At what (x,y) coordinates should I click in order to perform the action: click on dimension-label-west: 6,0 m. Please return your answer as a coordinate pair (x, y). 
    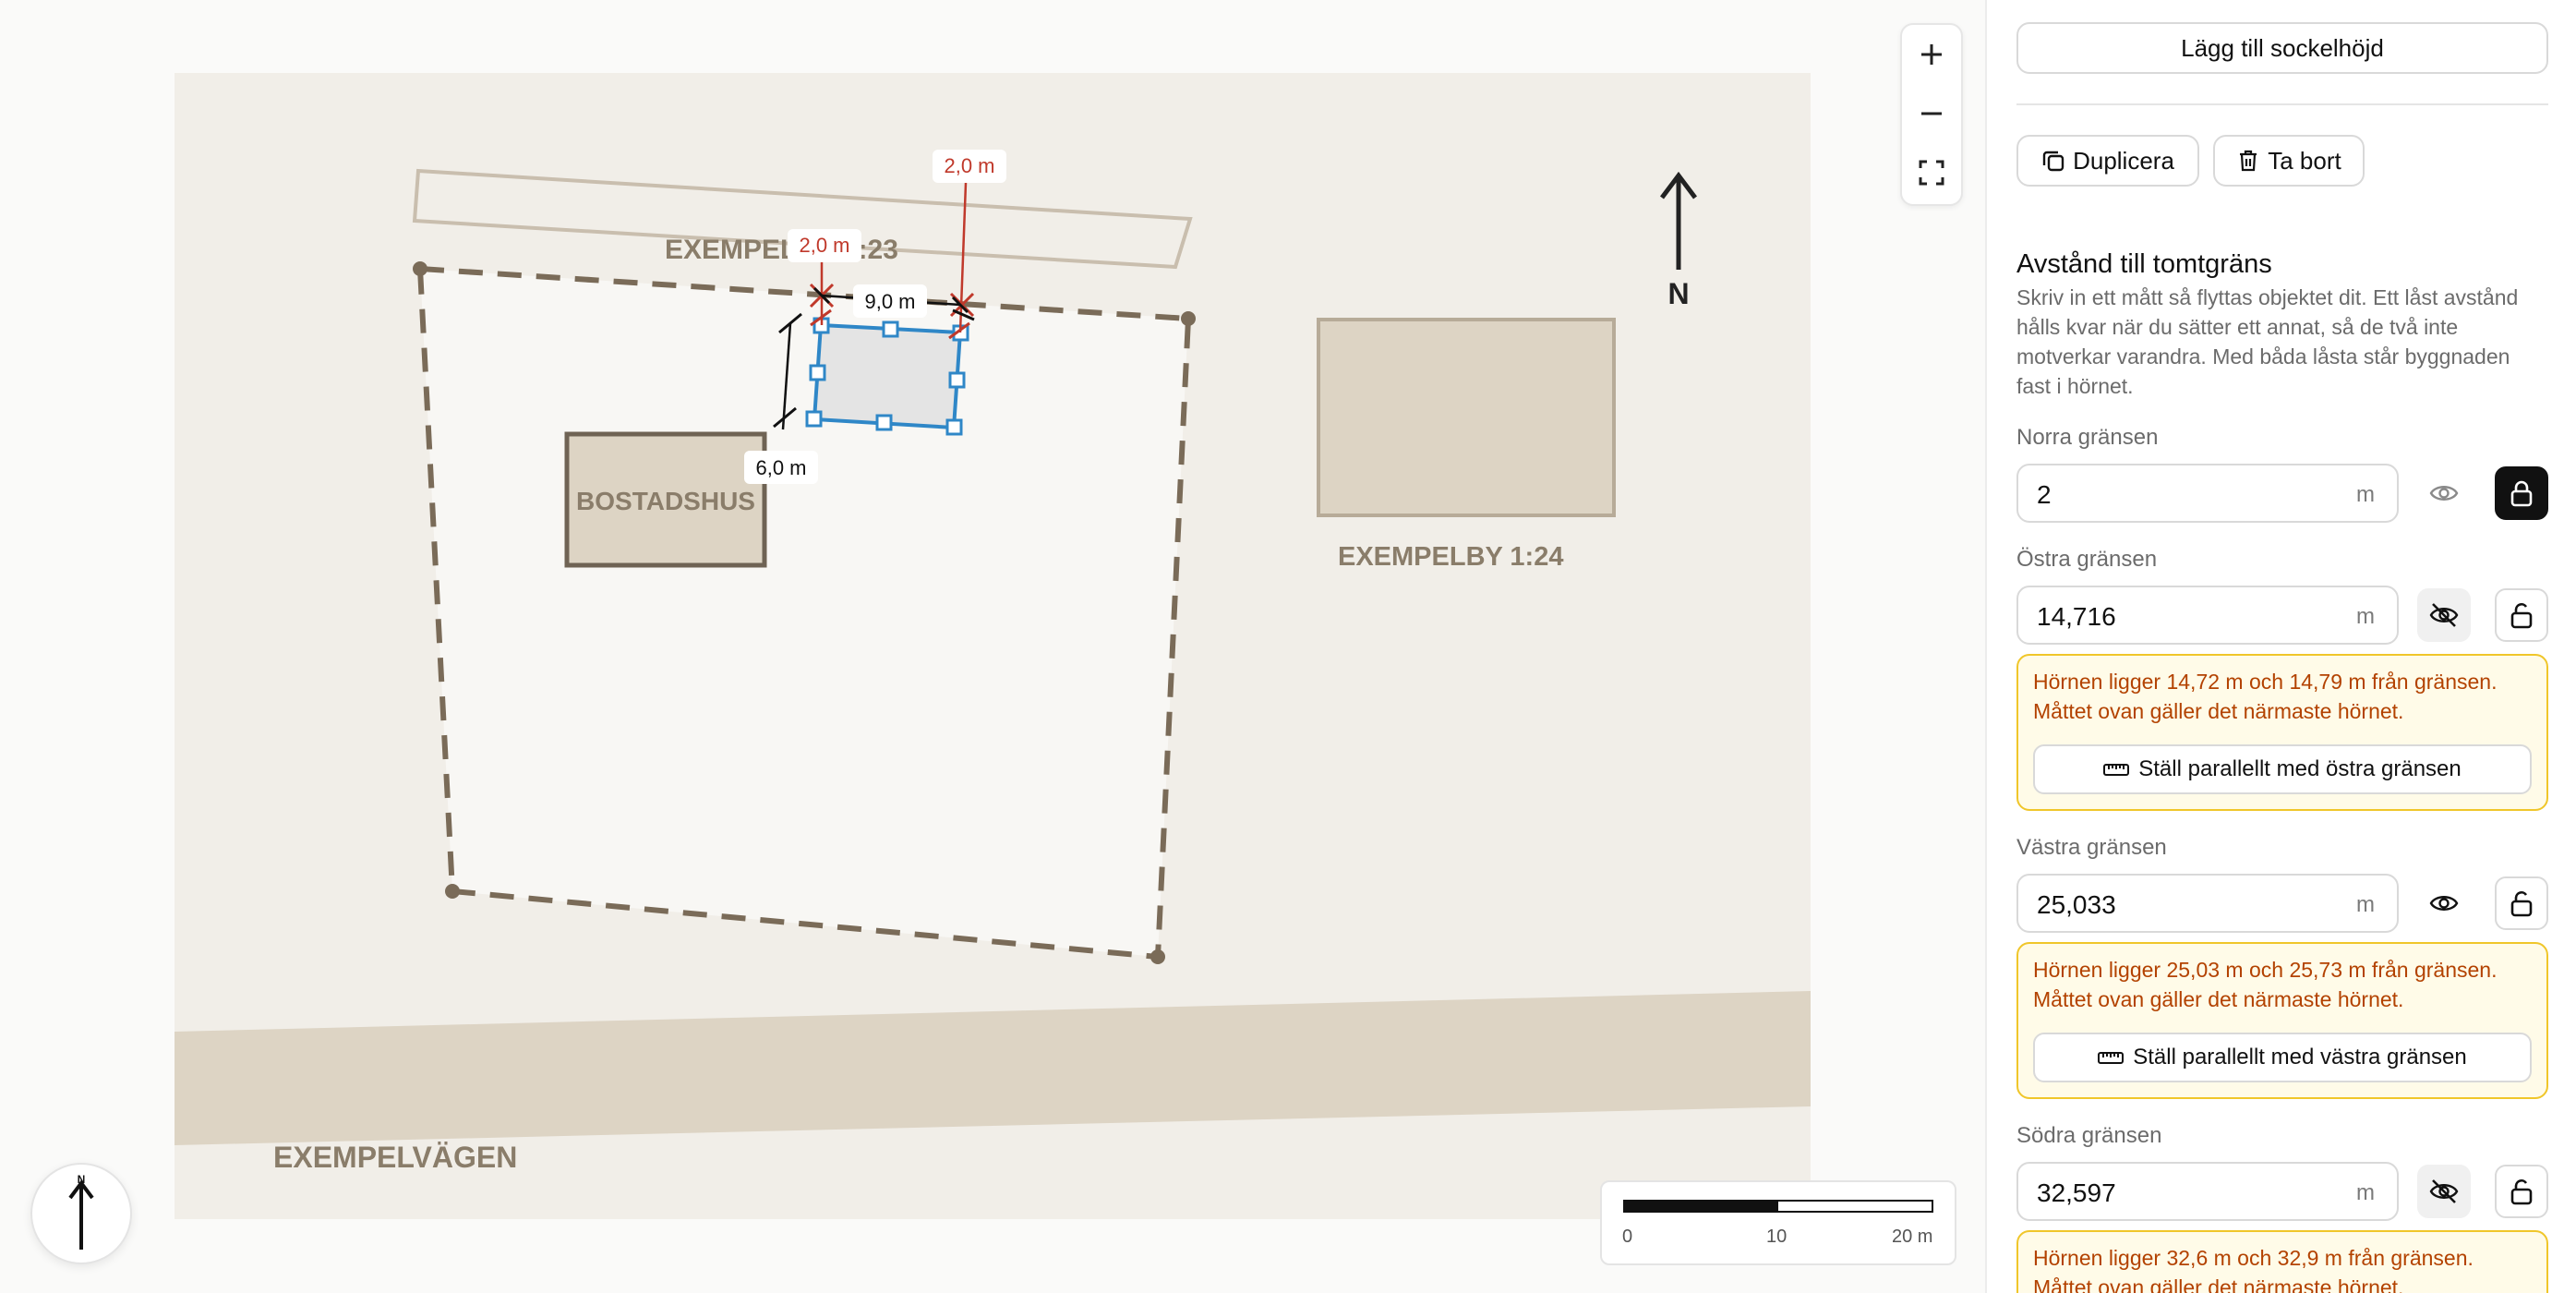
    Looking at the image, I should click on (781, 467).